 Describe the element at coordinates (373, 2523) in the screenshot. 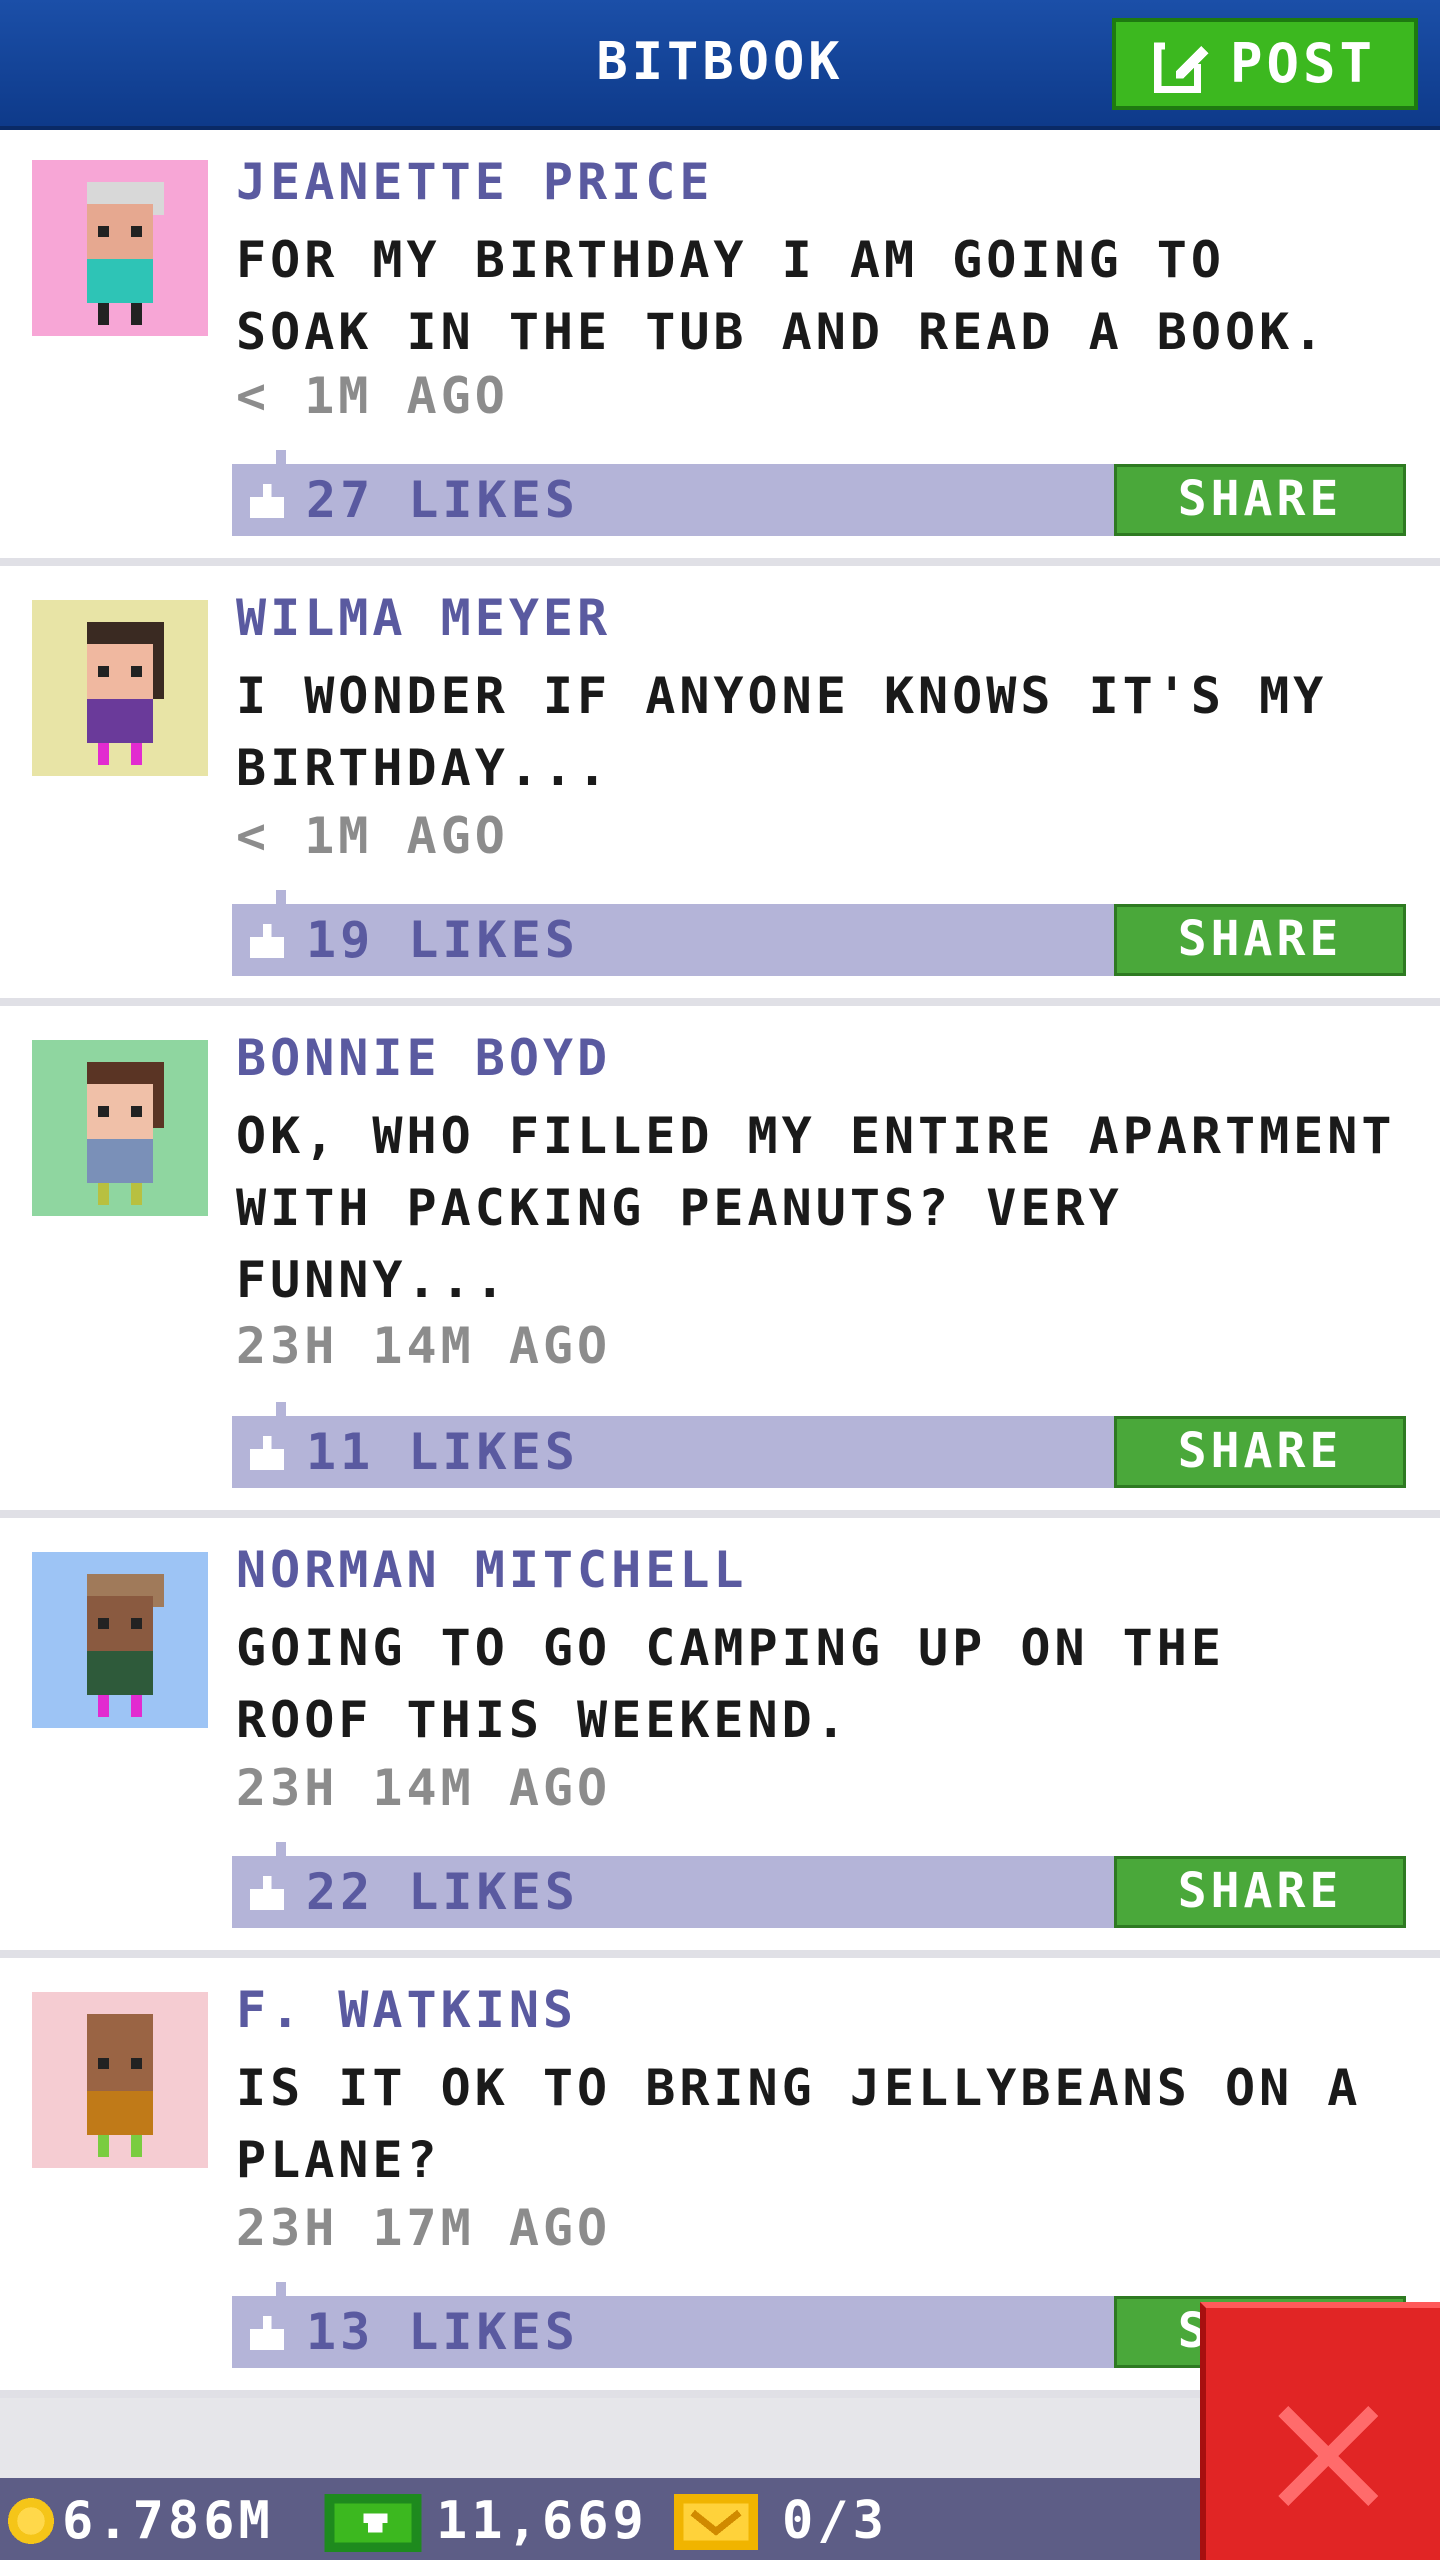

I see `cash-icon` at that location.